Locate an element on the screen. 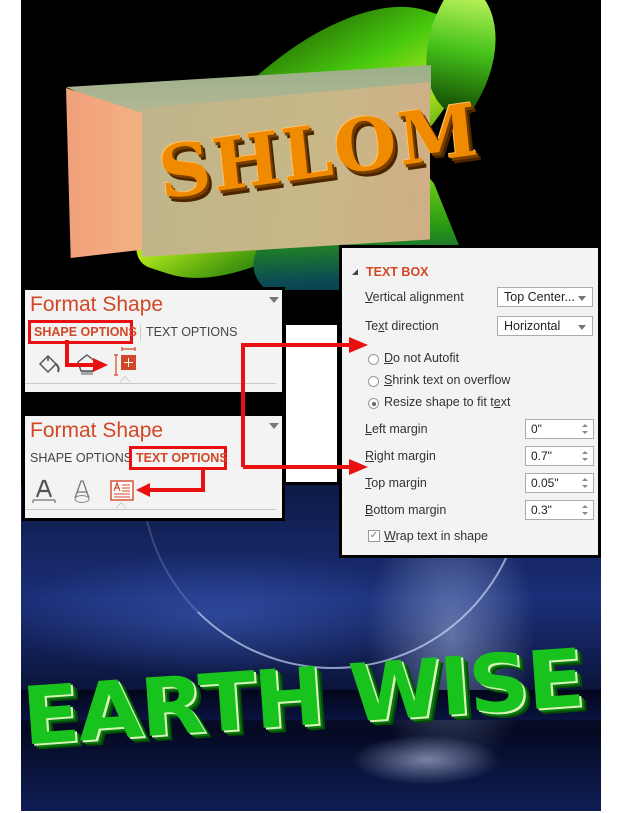 Image resolution: width=620 pixels, height=813 pixels. text-direction-dropdown: Horizontal is located at coordinates (545, 326).